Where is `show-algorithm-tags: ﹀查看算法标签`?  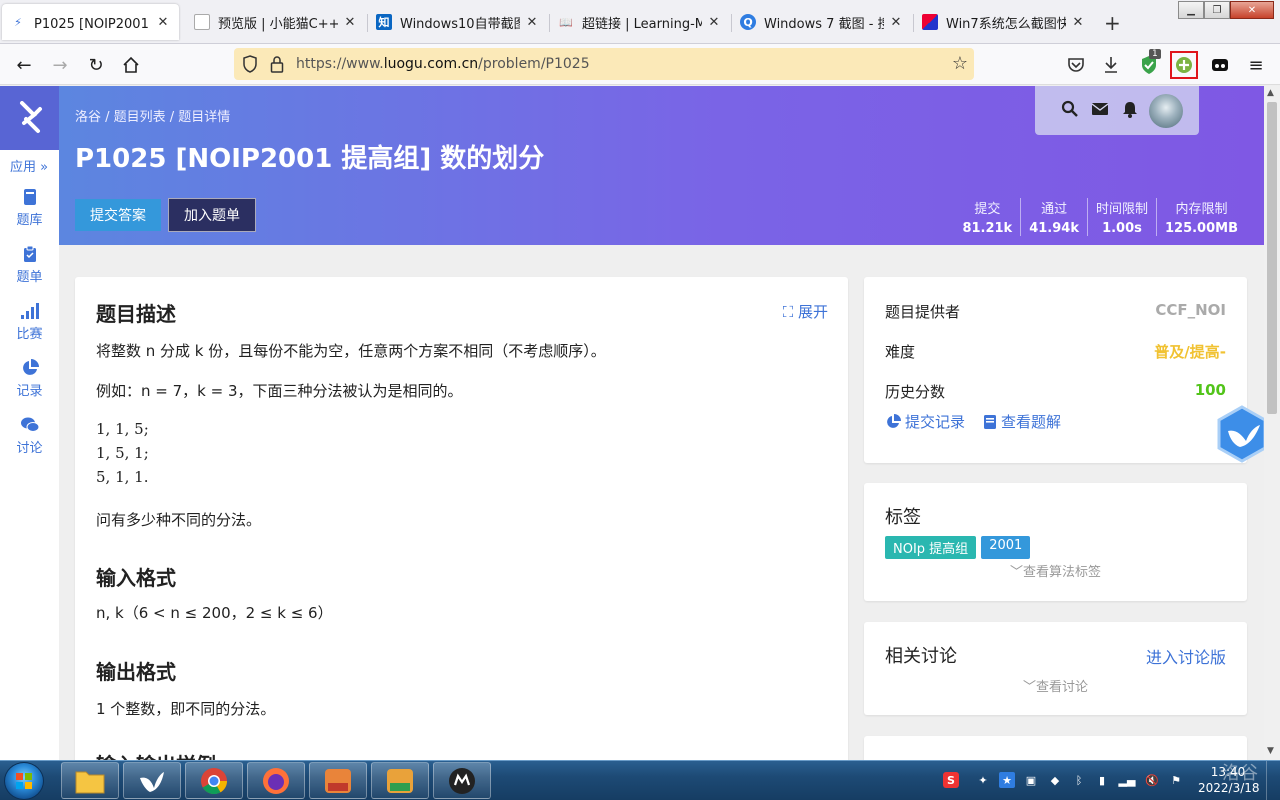 show-algorithm-tags: ﹀查看算法标签 is located at coordinates (1055, 570).